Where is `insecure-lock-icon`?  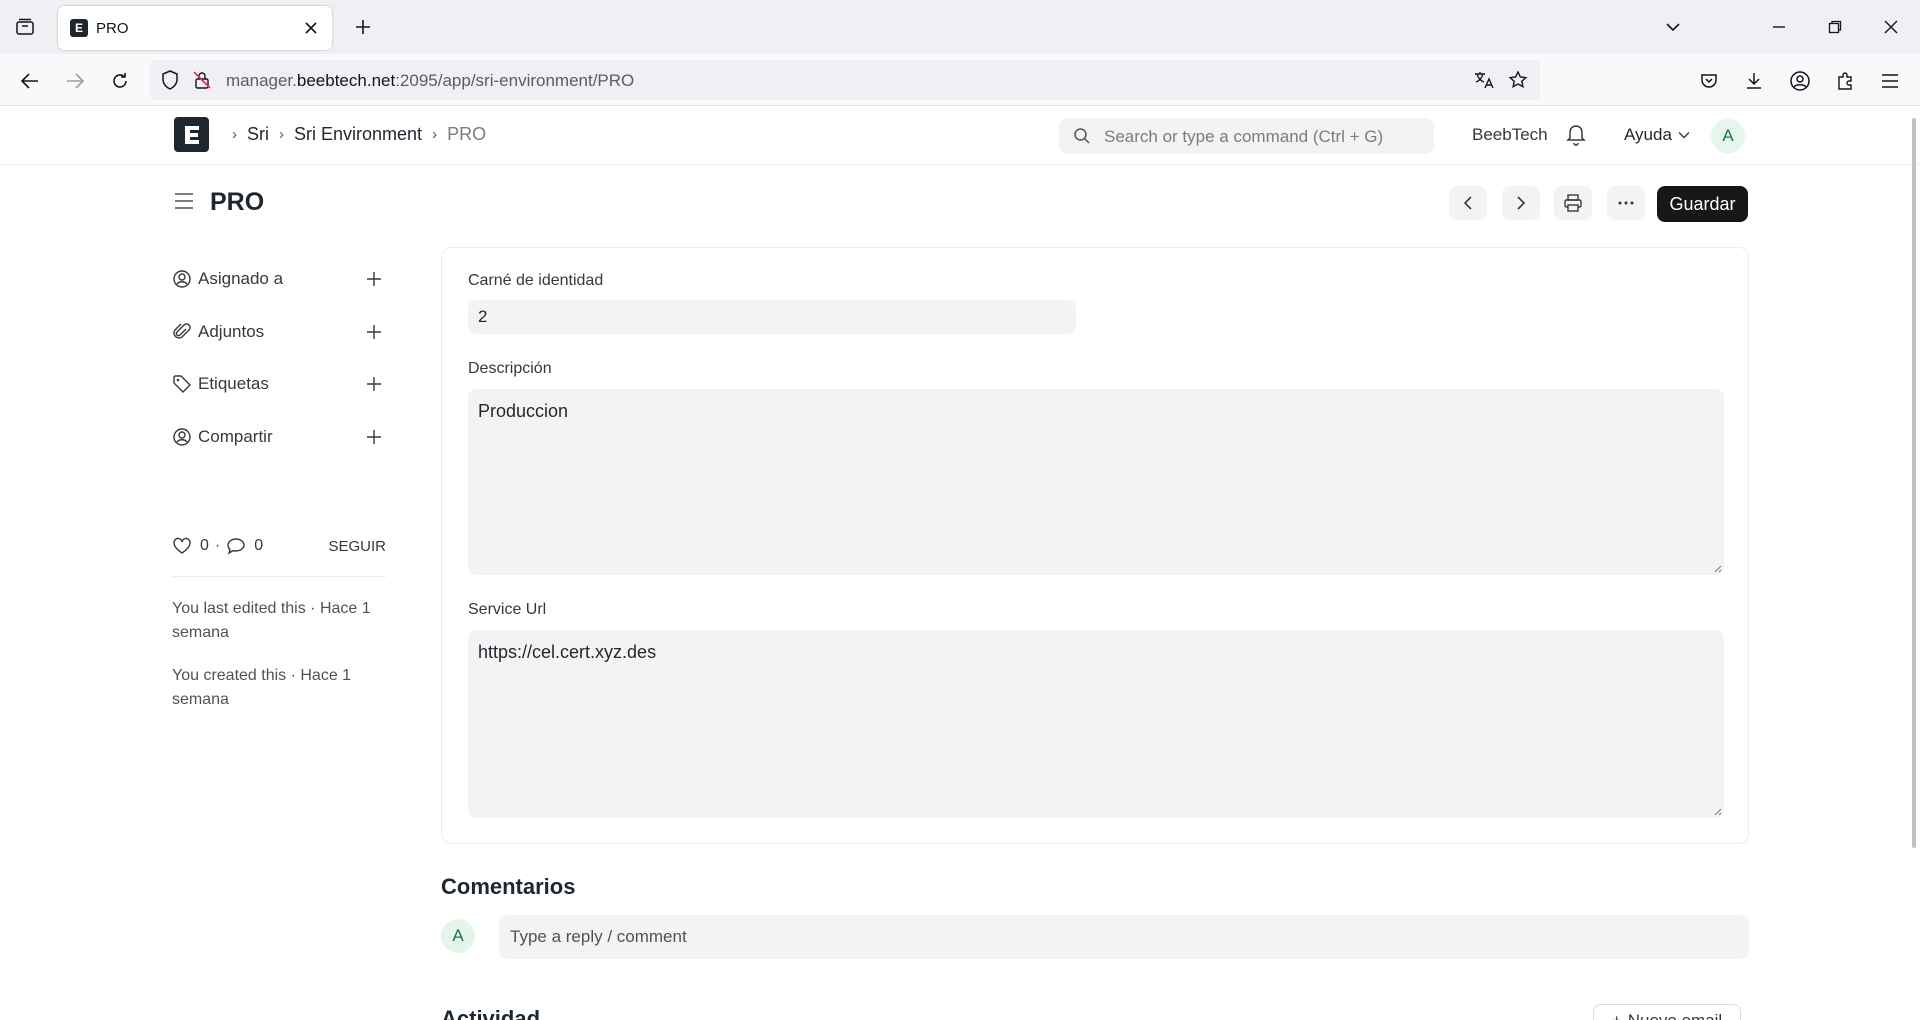
insecure-lock-icon is located at coordinates (202, 80).